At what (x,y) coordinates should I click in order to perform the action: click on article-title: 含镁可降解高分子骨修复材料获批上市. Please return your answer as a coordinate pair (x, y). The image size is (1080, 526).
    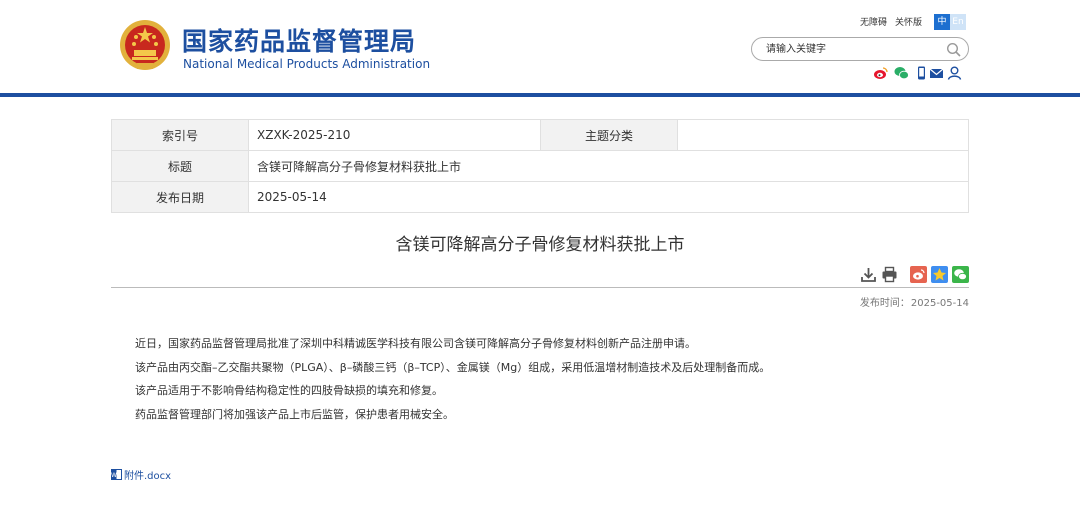
    Looking at the image, I should click on (540, 245).